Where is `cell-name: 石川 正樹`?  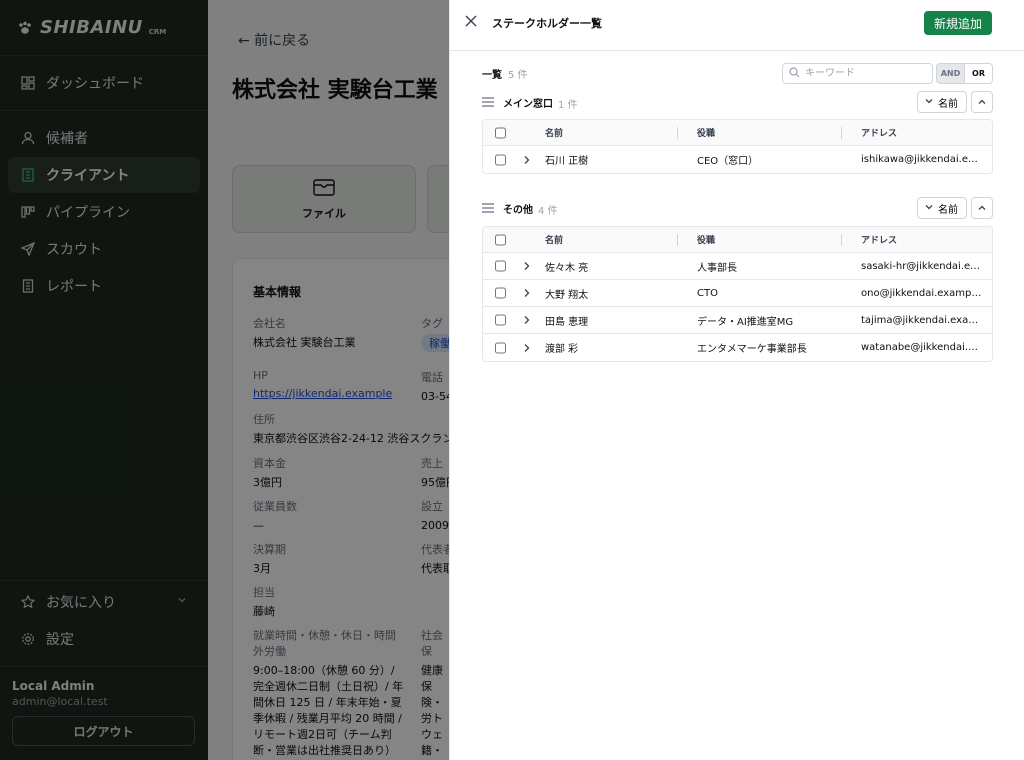
cell-name: 石川 正樹 is located at coordinates (567, 161).